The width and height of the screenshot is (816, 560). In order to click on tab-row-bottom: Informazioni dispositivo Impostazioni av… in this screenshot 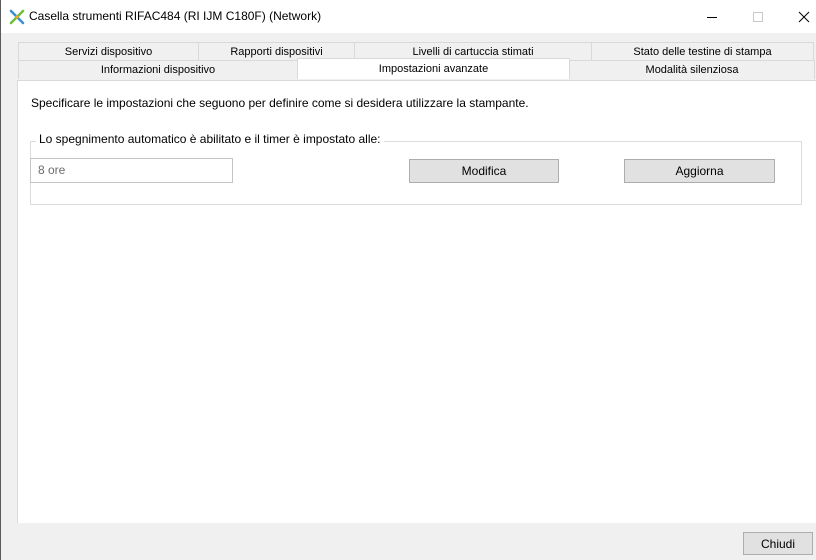, I will do `click(416, 68)`.